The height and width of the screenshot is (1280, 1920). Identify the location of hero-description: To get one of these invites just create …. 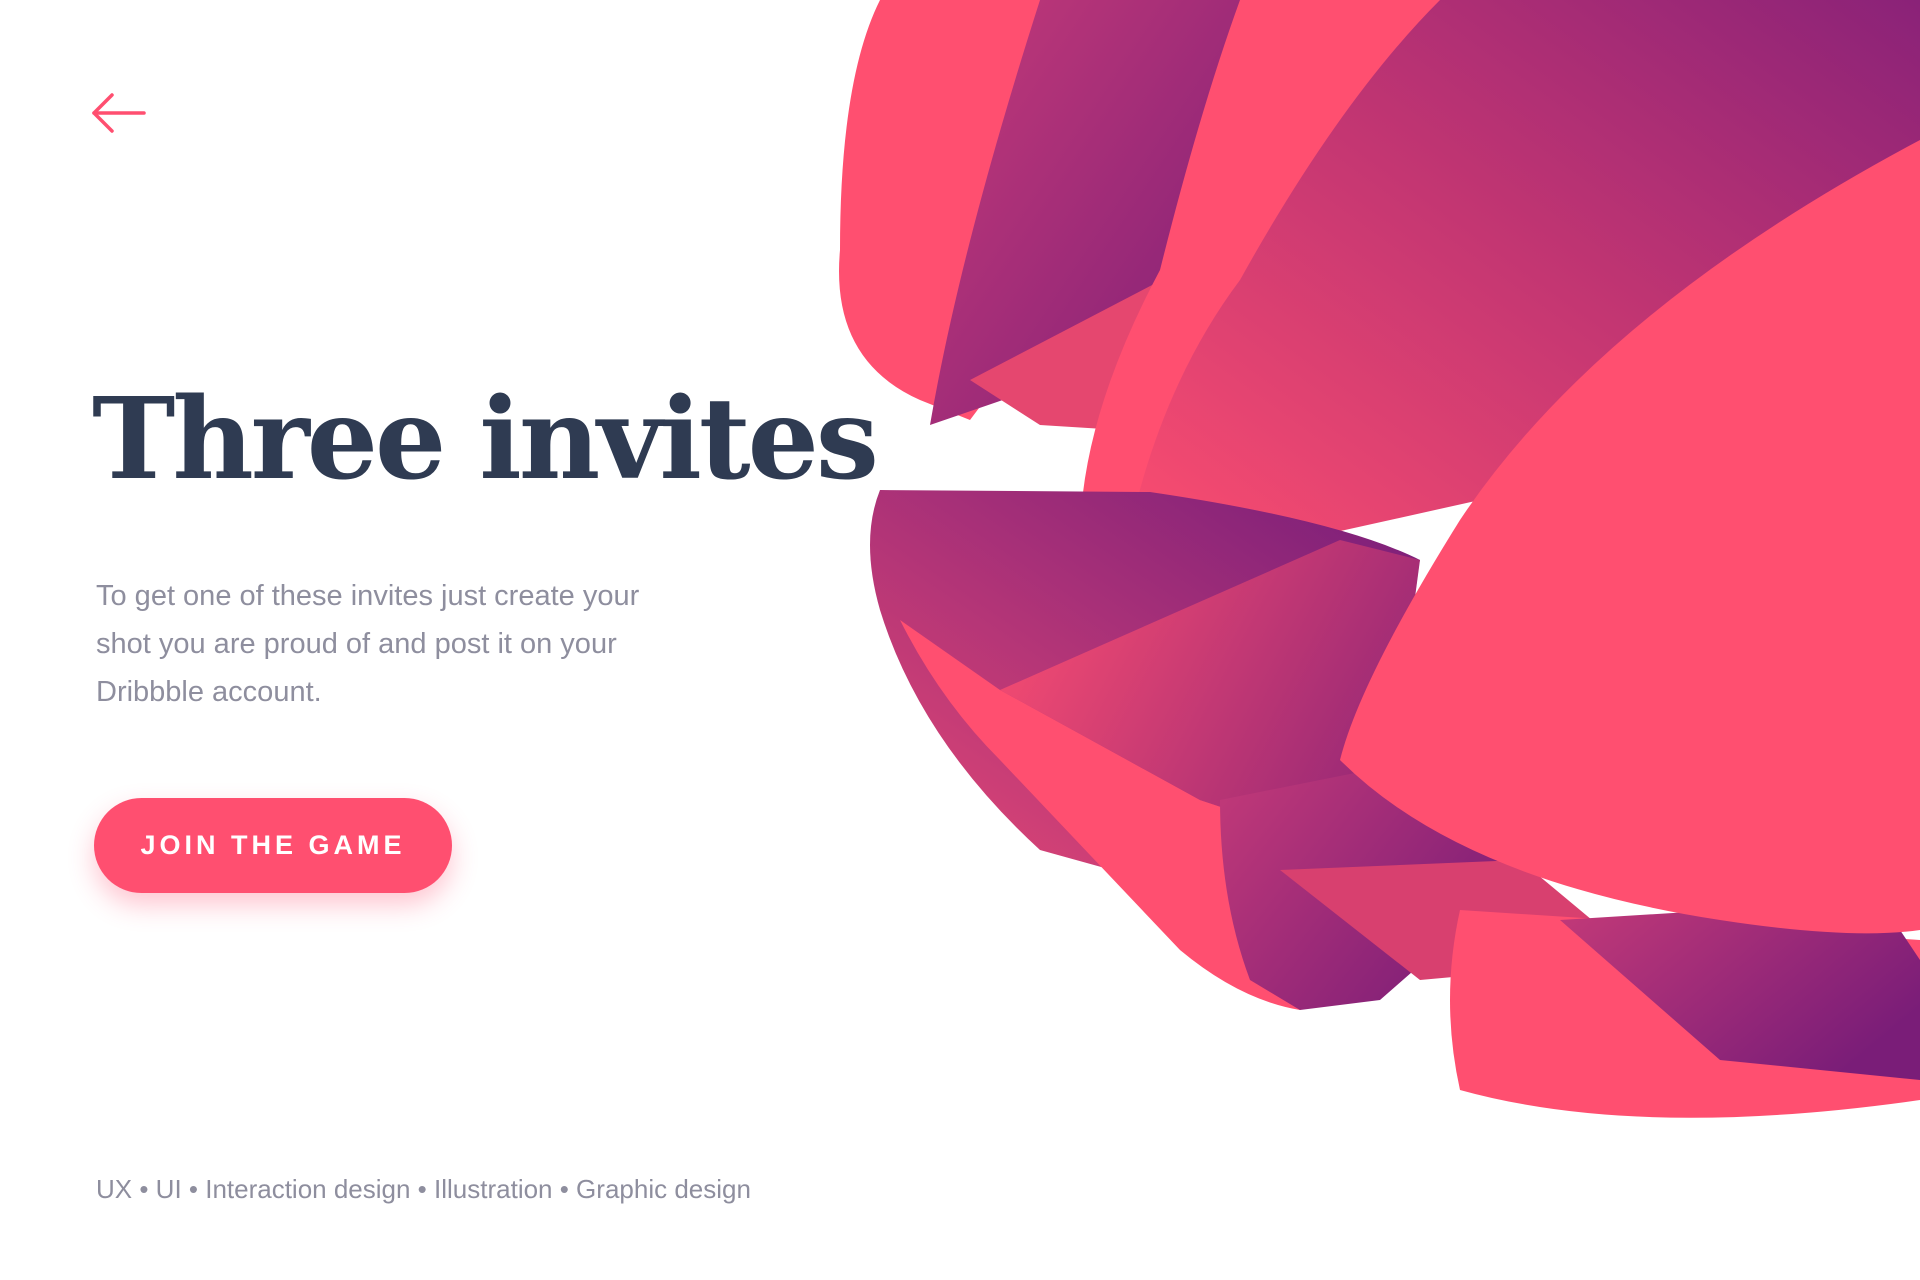
(368, 644).